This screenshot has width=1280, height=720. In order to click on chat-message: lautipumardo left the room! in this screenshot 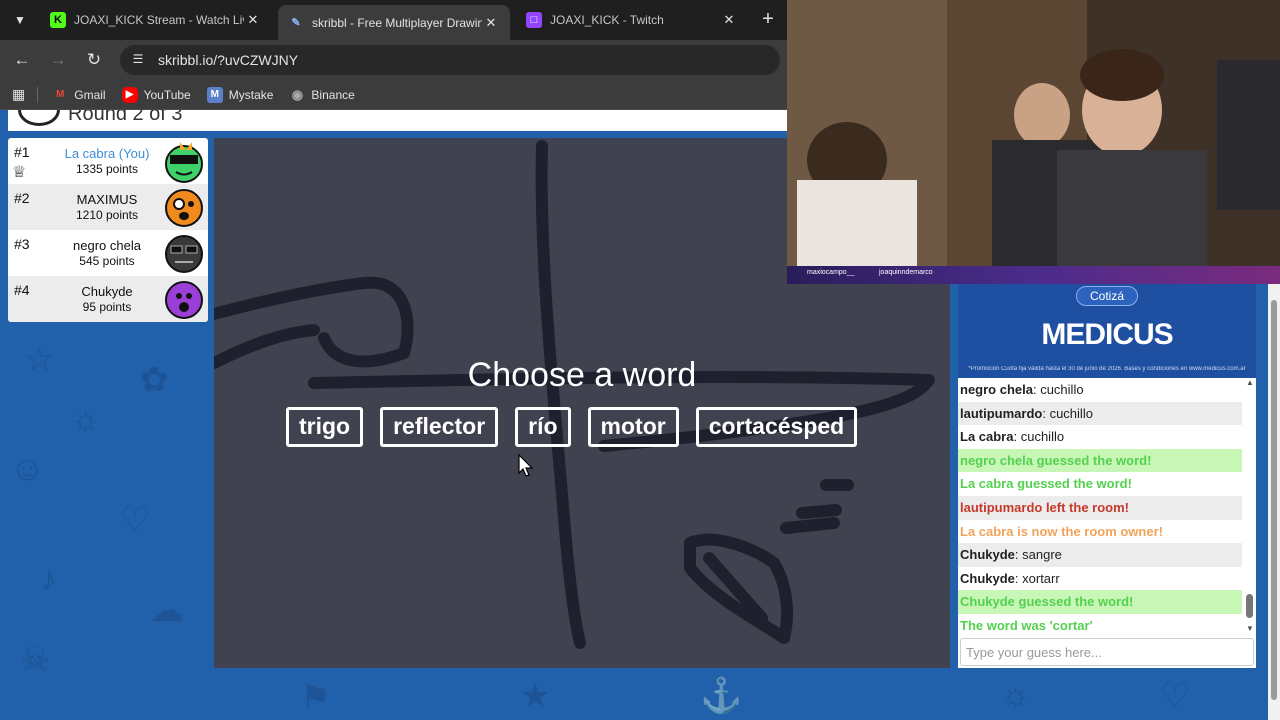, I will do `click(1100, 507)`.